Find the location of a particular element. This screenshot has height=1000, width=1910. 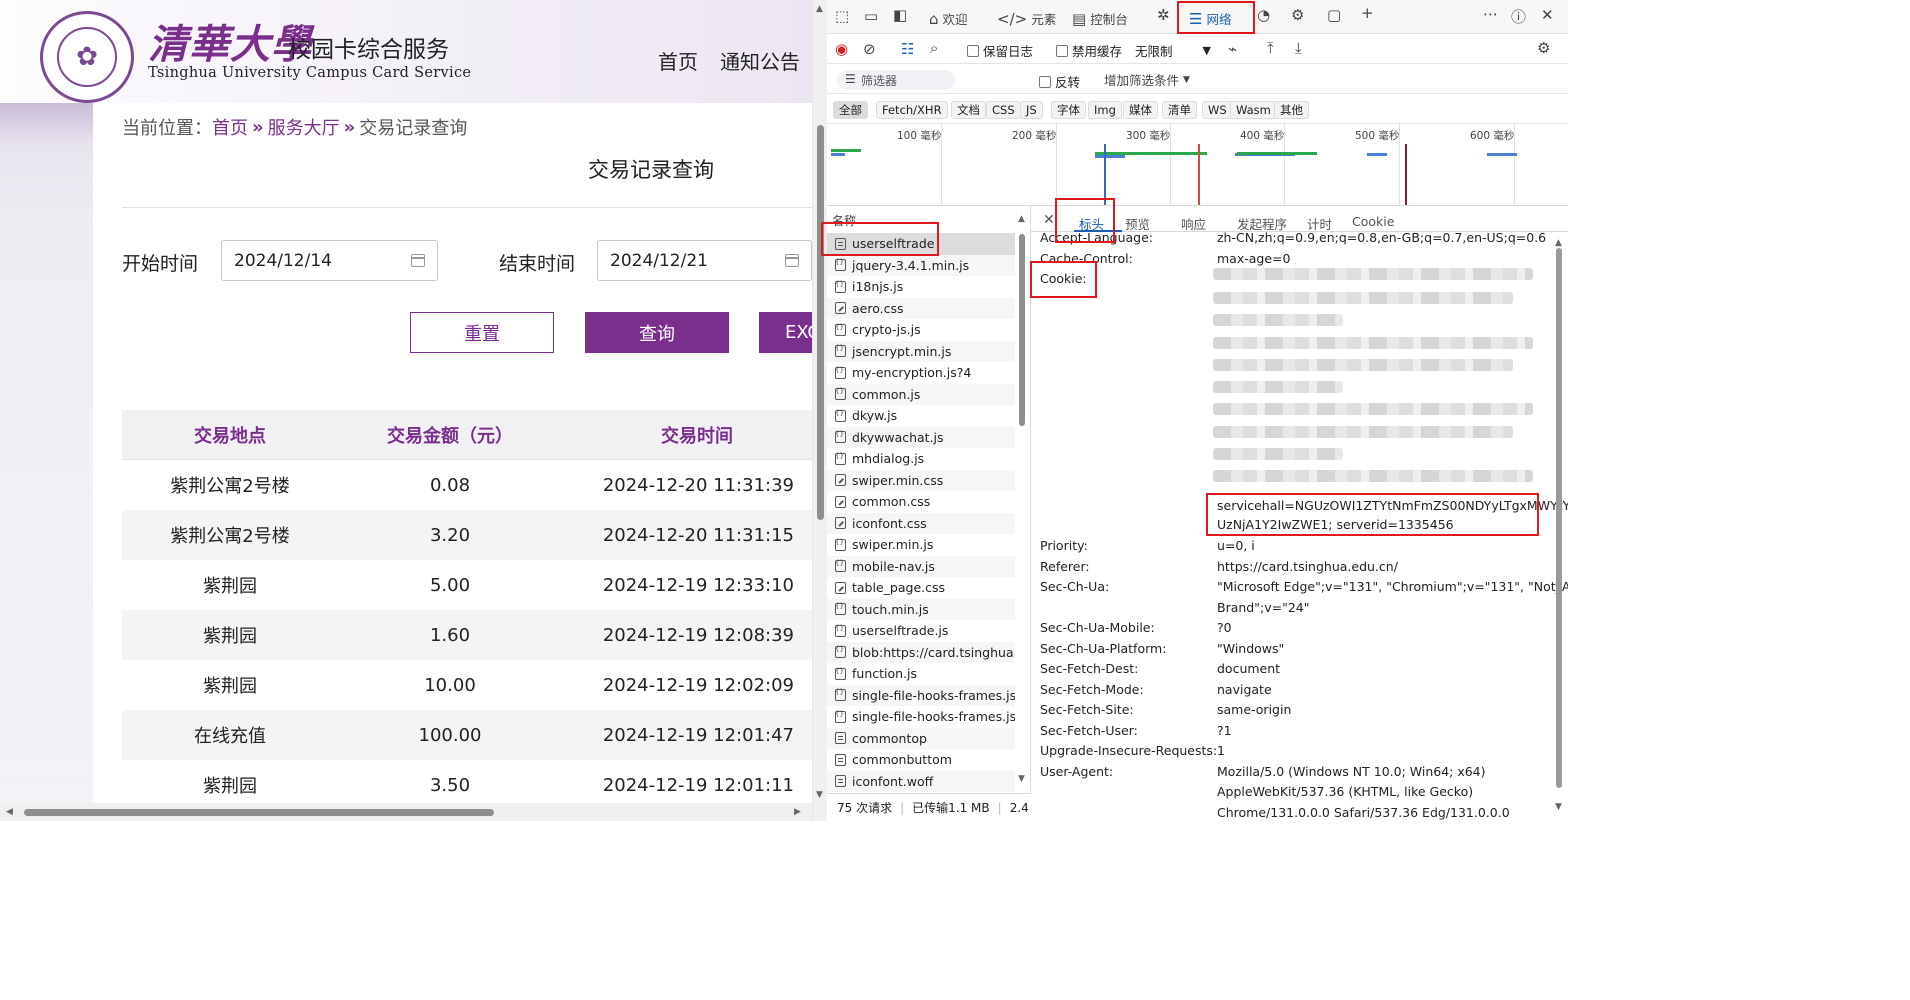

performance-icon: ◔ is located at coordinates (1263, 15).